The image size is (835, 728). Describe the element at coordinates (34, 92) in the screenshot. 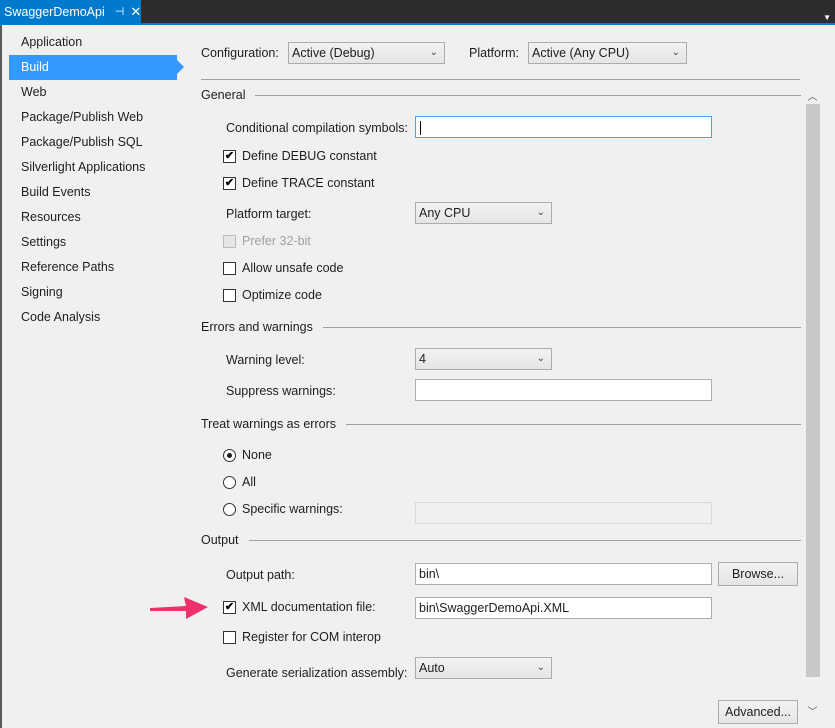

I see `sidebar-item-label: Web` at that location.